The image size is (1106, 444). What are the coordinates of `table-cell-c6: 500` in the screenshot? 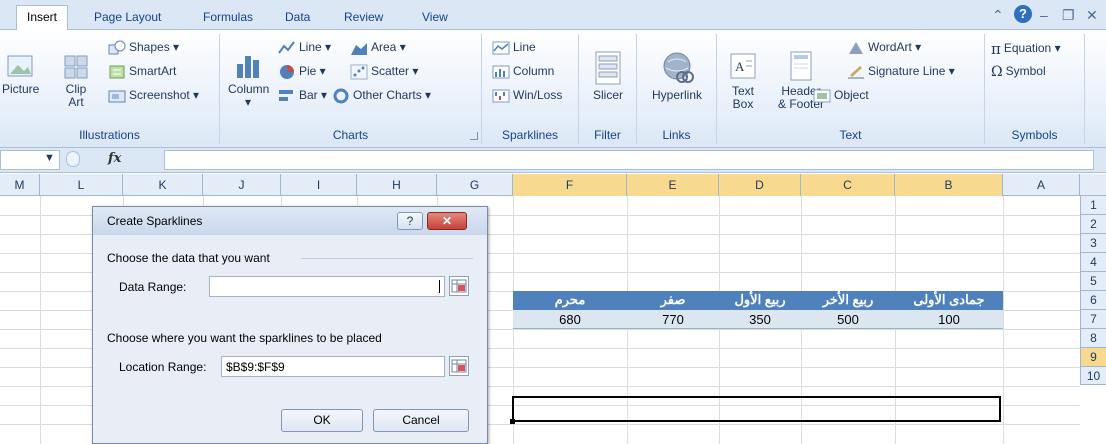 It's located at (848, 319).